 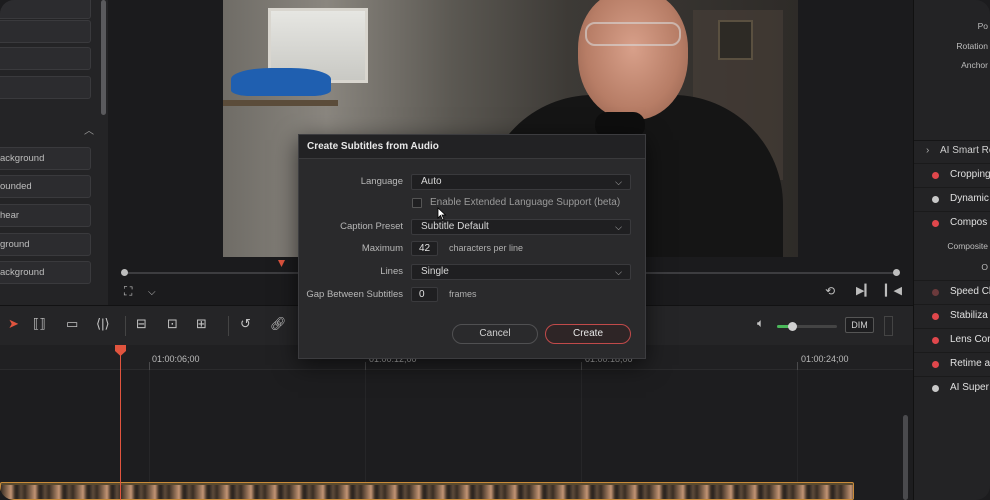 I want to click on inspector-item-cropping: Cropping, so click(x=952, y=175).